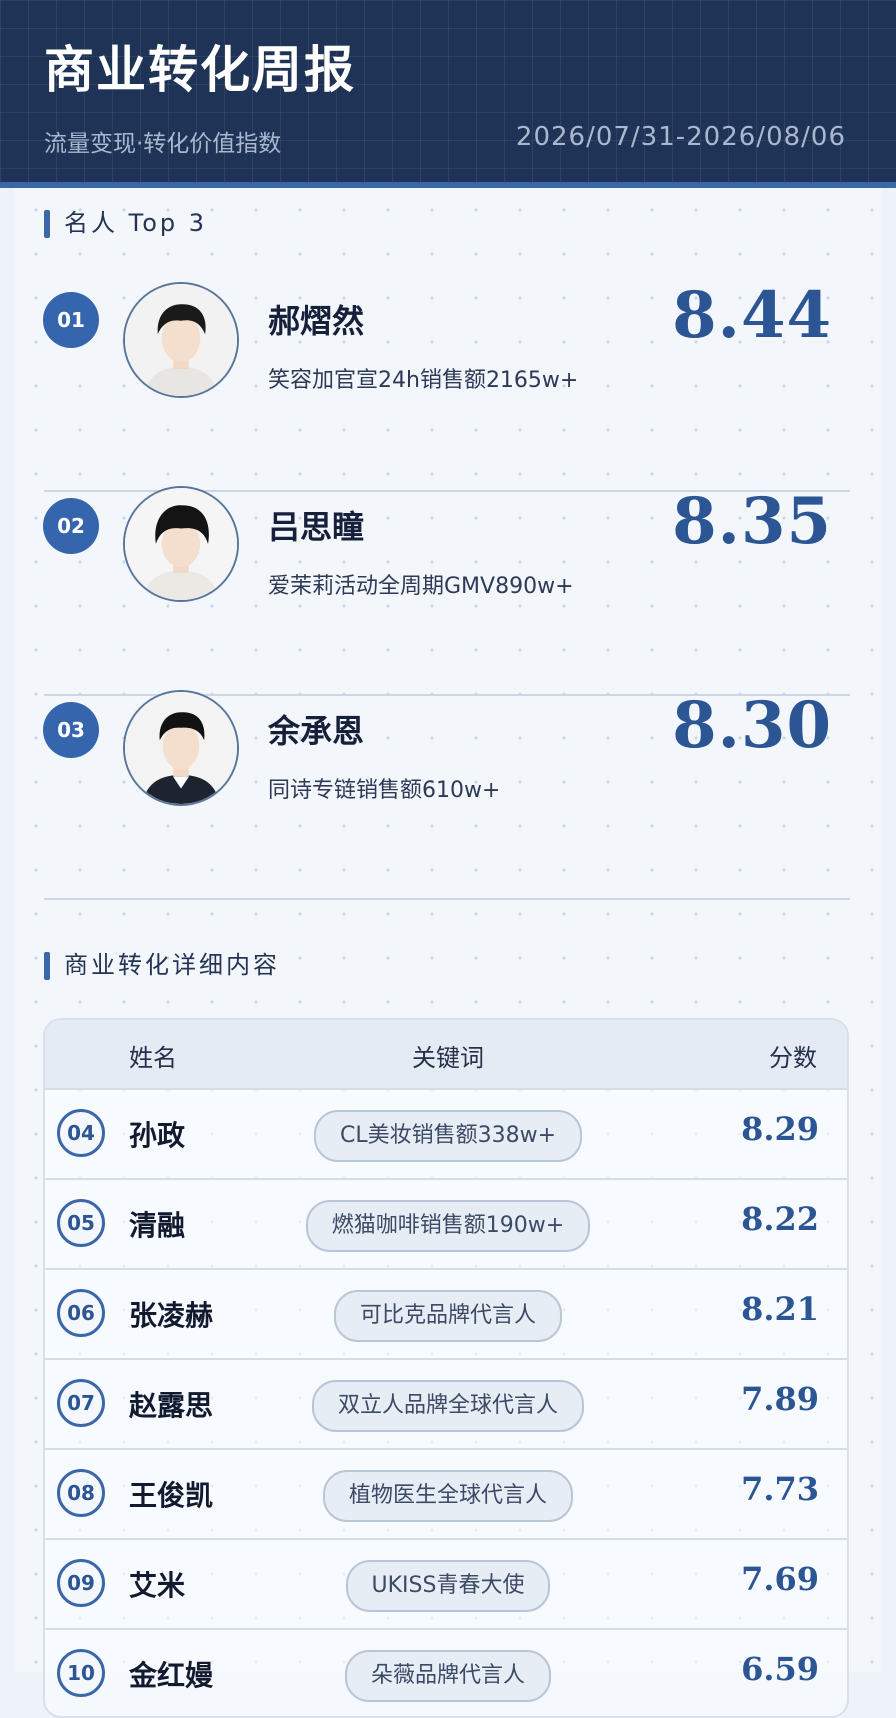 The image size is (896, 1718). Describe the element at coordinates (780, 1399) in the screenshot. I see `row-score: 7.89` at that location.